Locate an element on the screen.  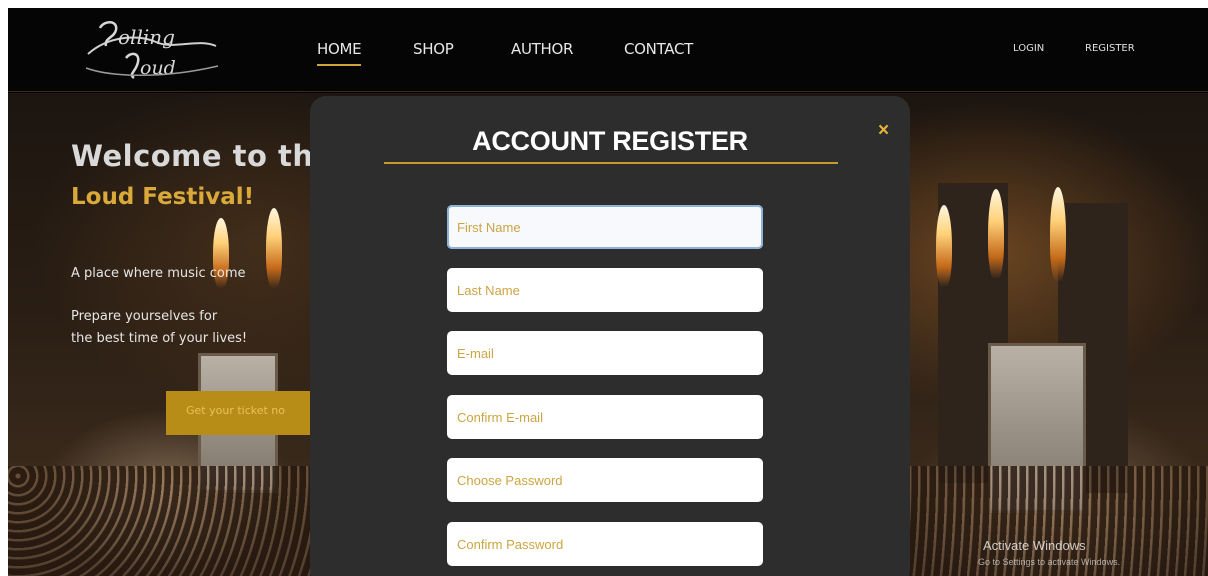
hero-subtitle: Loud Festival! is located at coordinates (163, 197).